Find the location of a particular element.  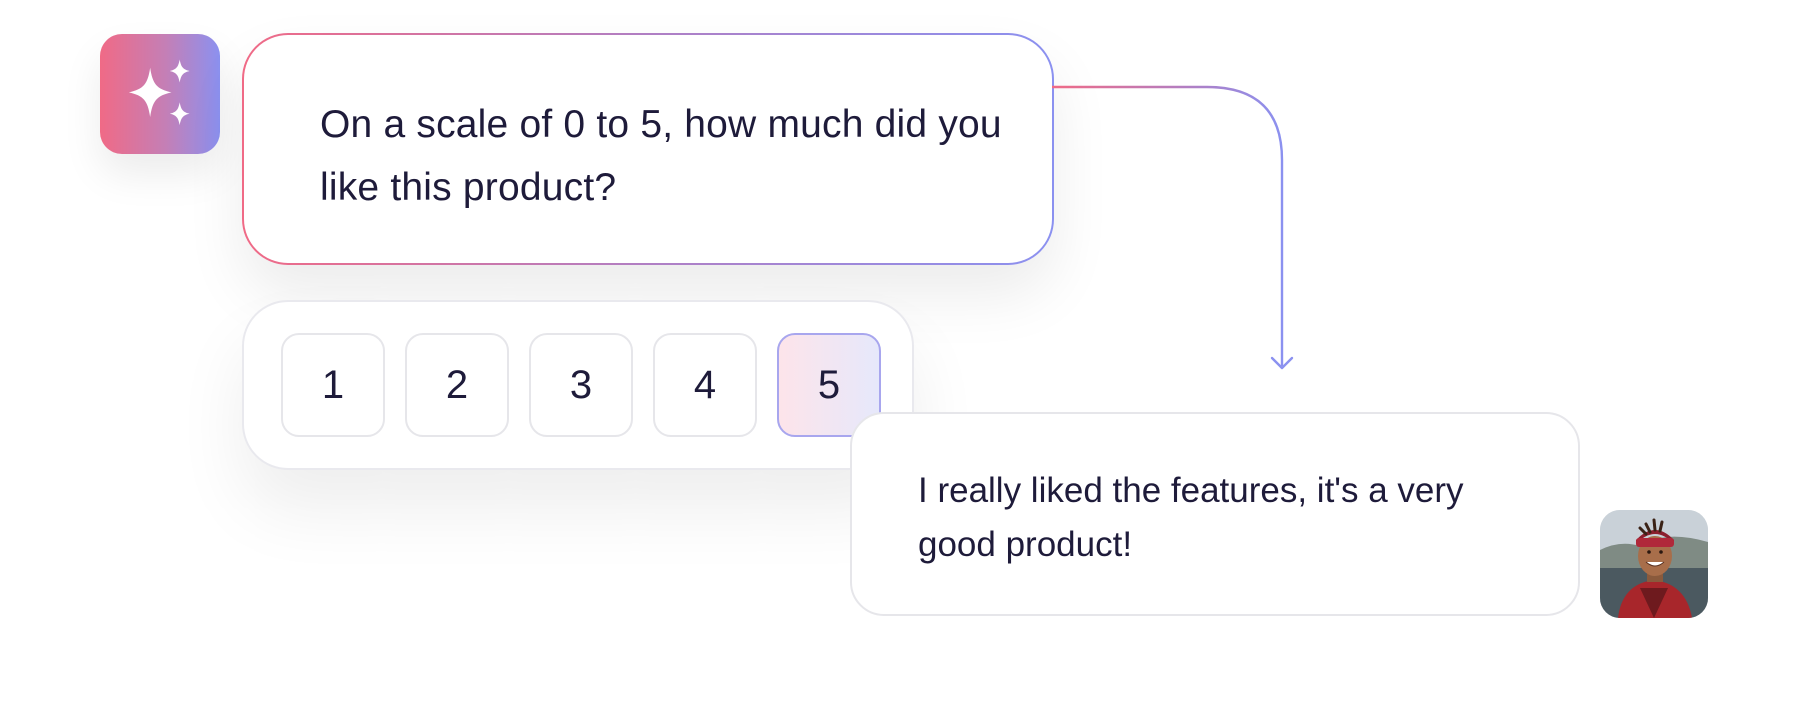

rating-option-2: 2 is located at coordinates (457, 385).